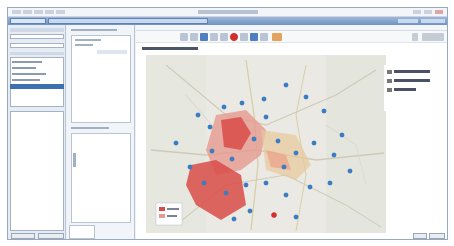 The image size is (454, 246). I want to click on record-icon, so click(234, 37).